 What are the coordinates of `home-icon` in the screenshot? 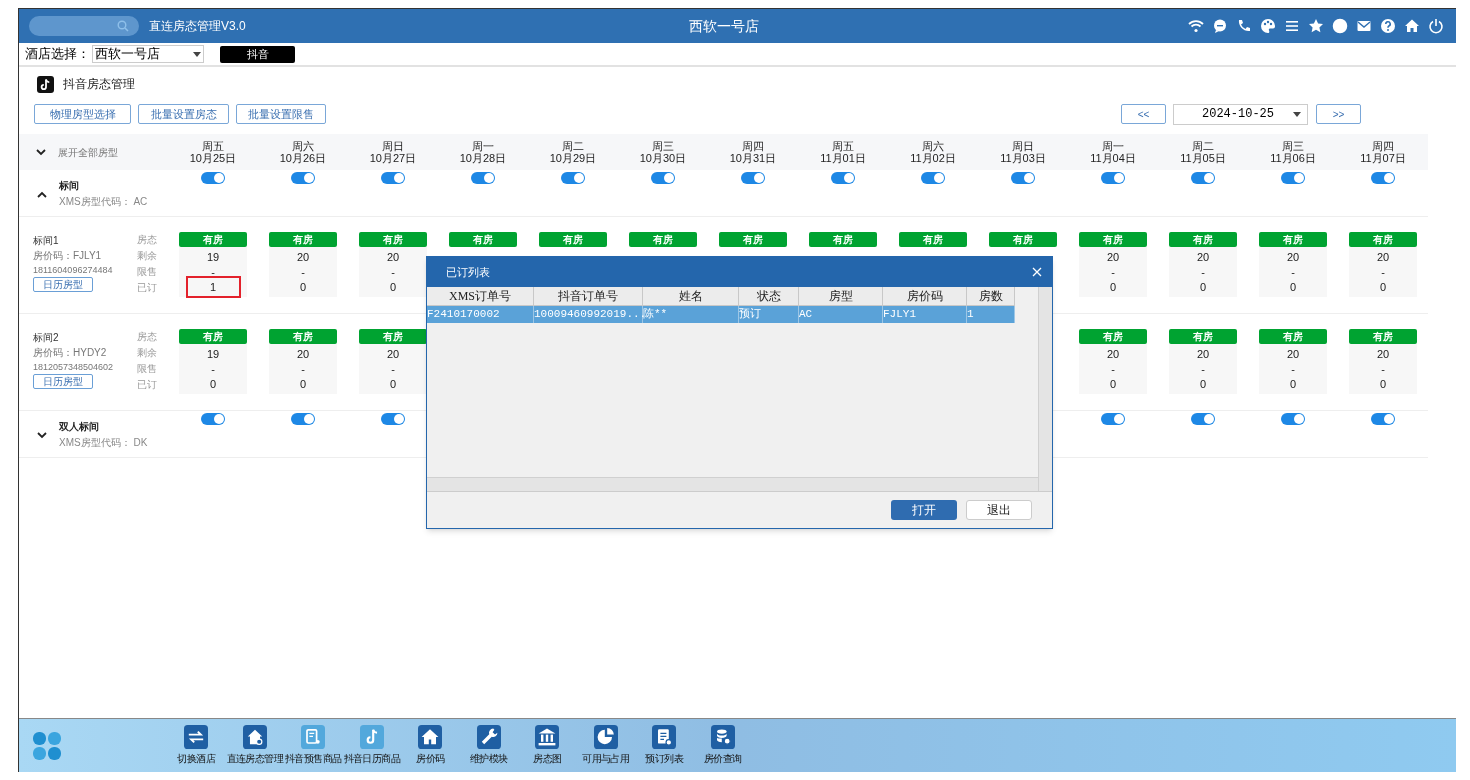 It's located at (1412, 26).